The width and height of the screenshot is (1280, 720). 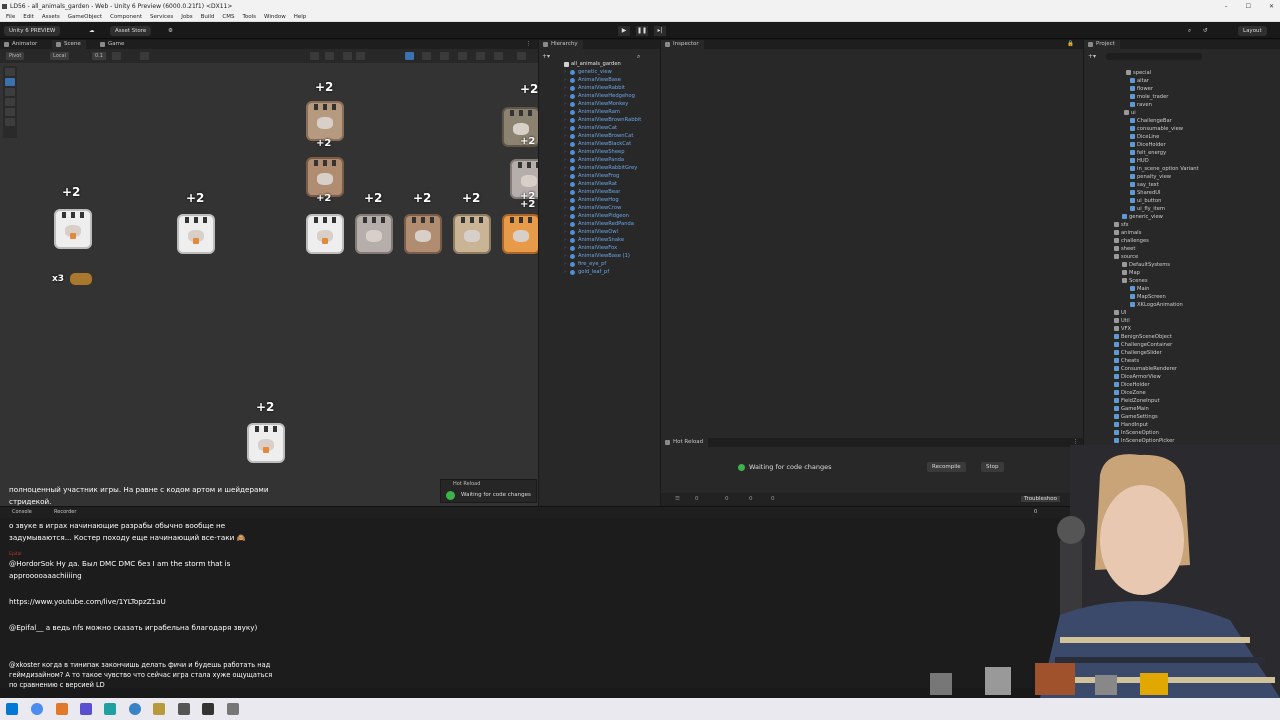 What do you see at coordinates (1139, 81) in the screenshot?
I see `project-item: altar` at bounding box center [1139, 81].